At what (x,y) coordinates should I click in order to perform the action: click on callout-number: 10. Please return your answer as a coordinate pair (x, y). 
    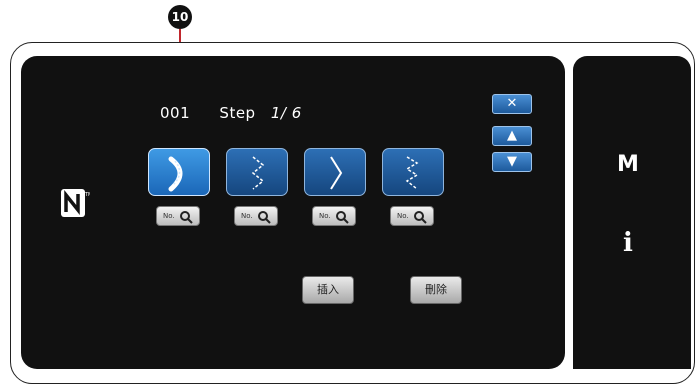
    Looking at the image, I should click on (180, 17).